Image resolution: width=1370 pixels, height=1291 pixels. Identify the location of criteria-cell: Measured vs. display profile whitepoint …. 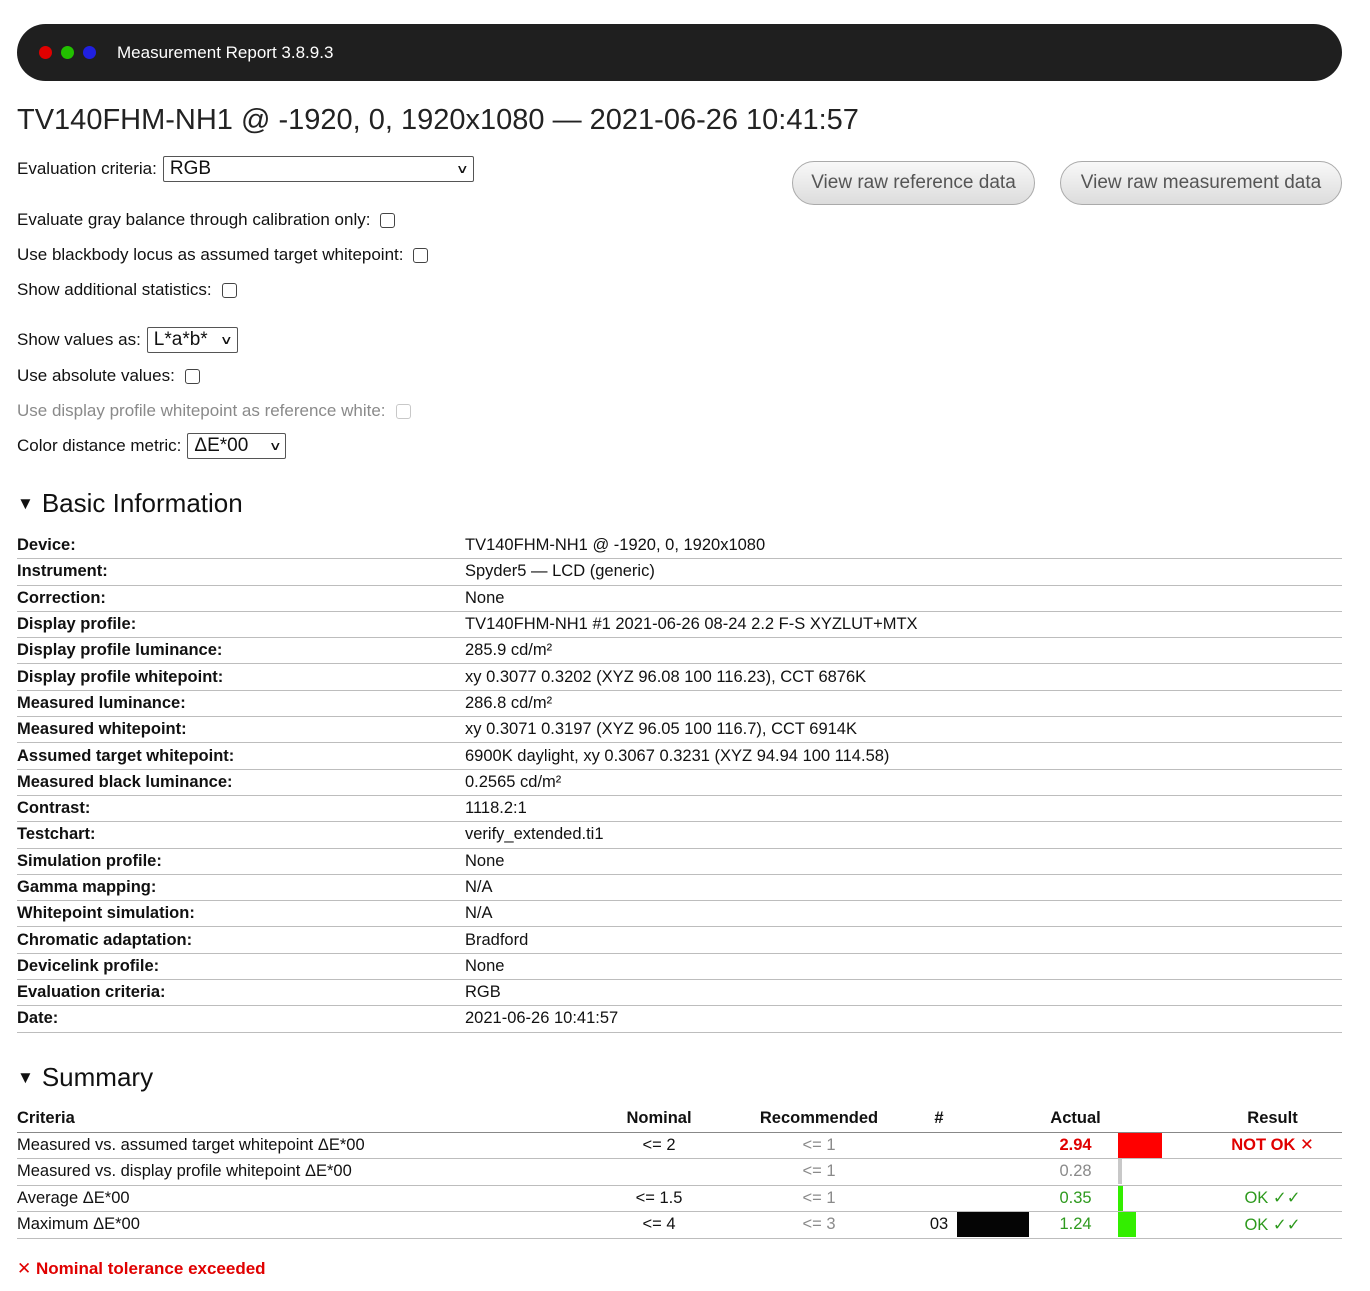
(309, 1172).